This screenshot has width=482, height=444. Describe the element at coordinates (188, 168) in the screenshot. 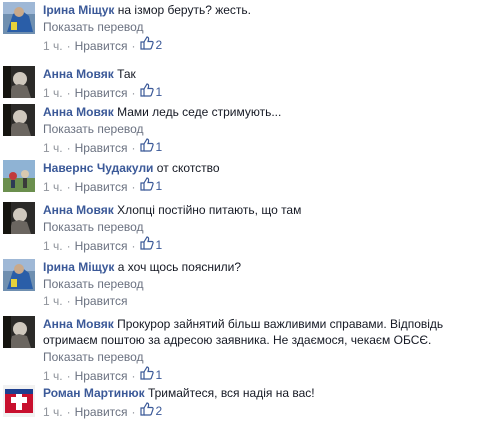

I see `comment-text: от скотство` at that location.